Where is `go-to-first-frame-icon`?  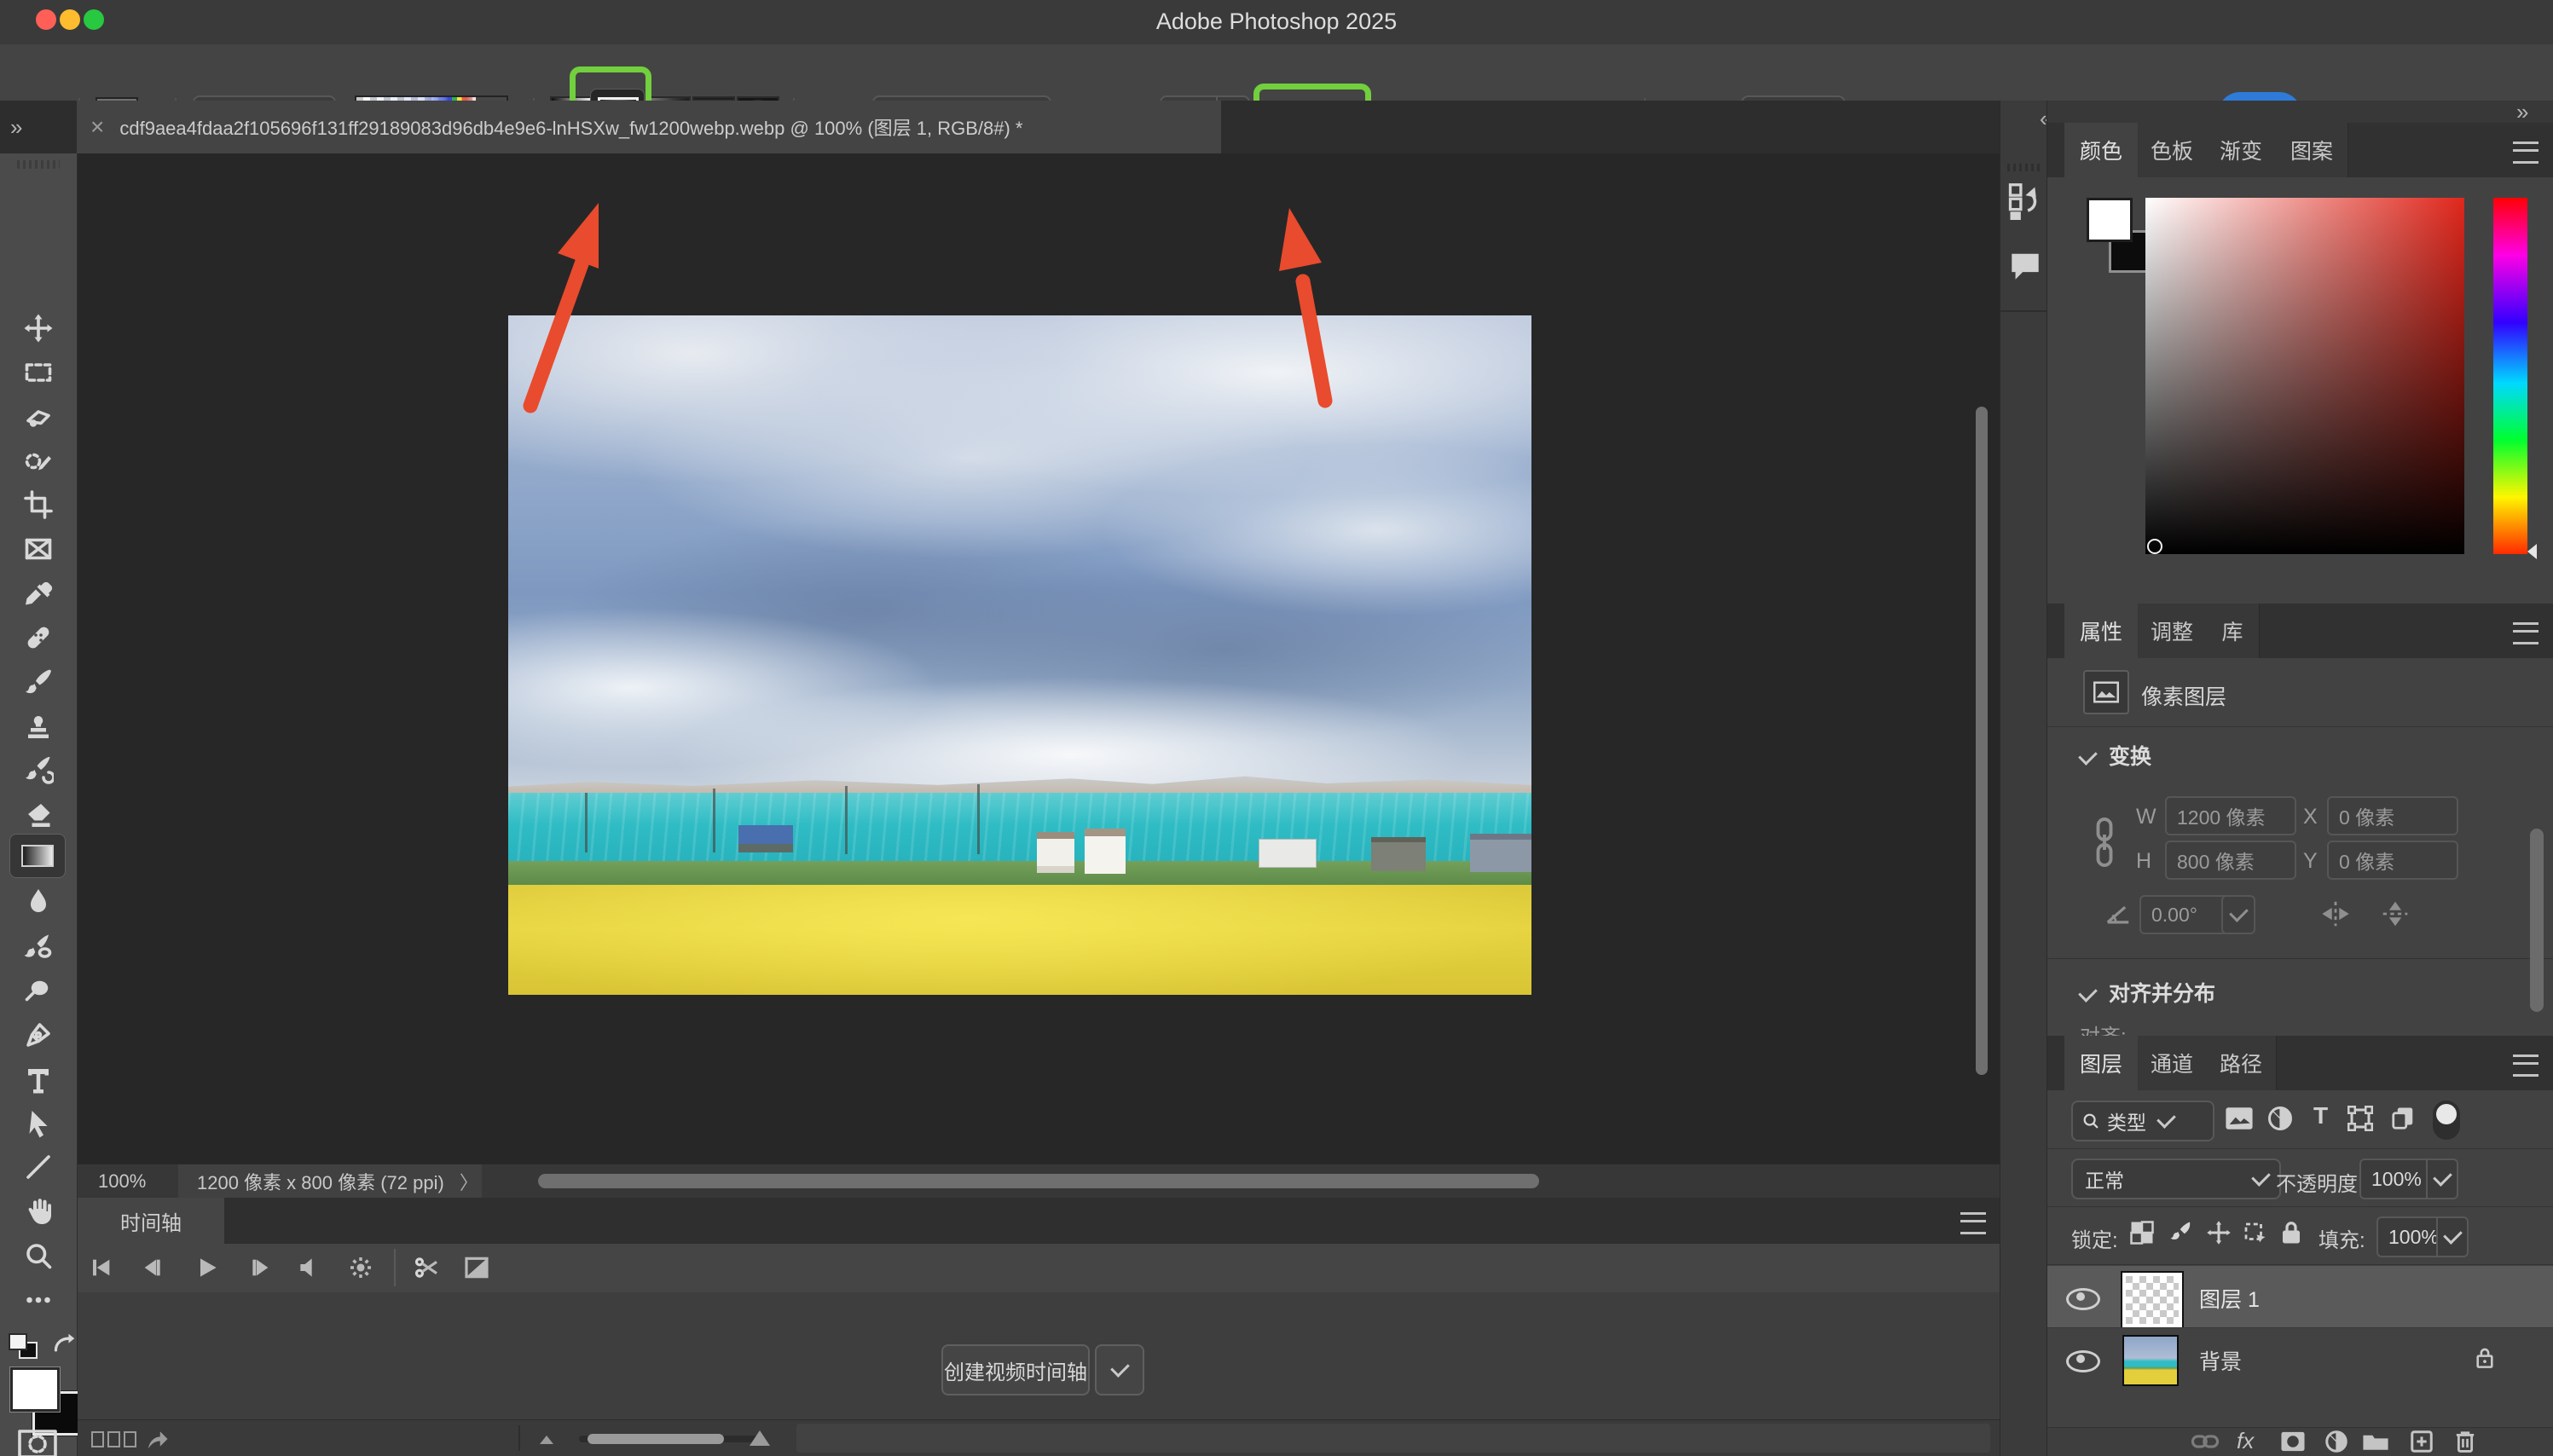
go-to-first-frame-icon is located at coordinates (101, 1267).